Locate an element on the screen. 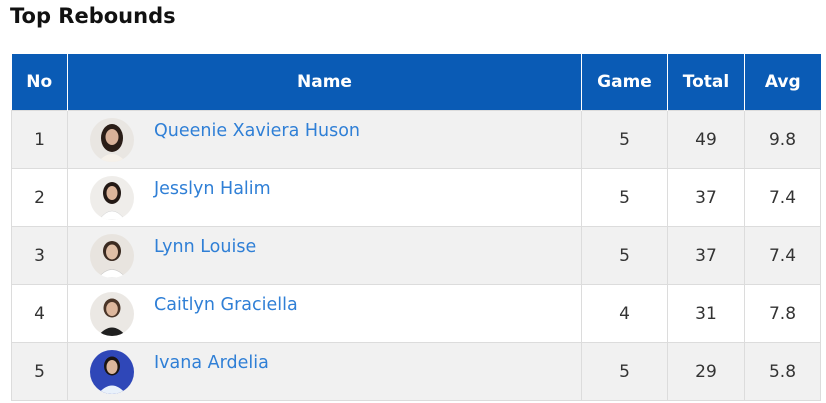  total-cell: 29 is located at coordinates (706, 371).